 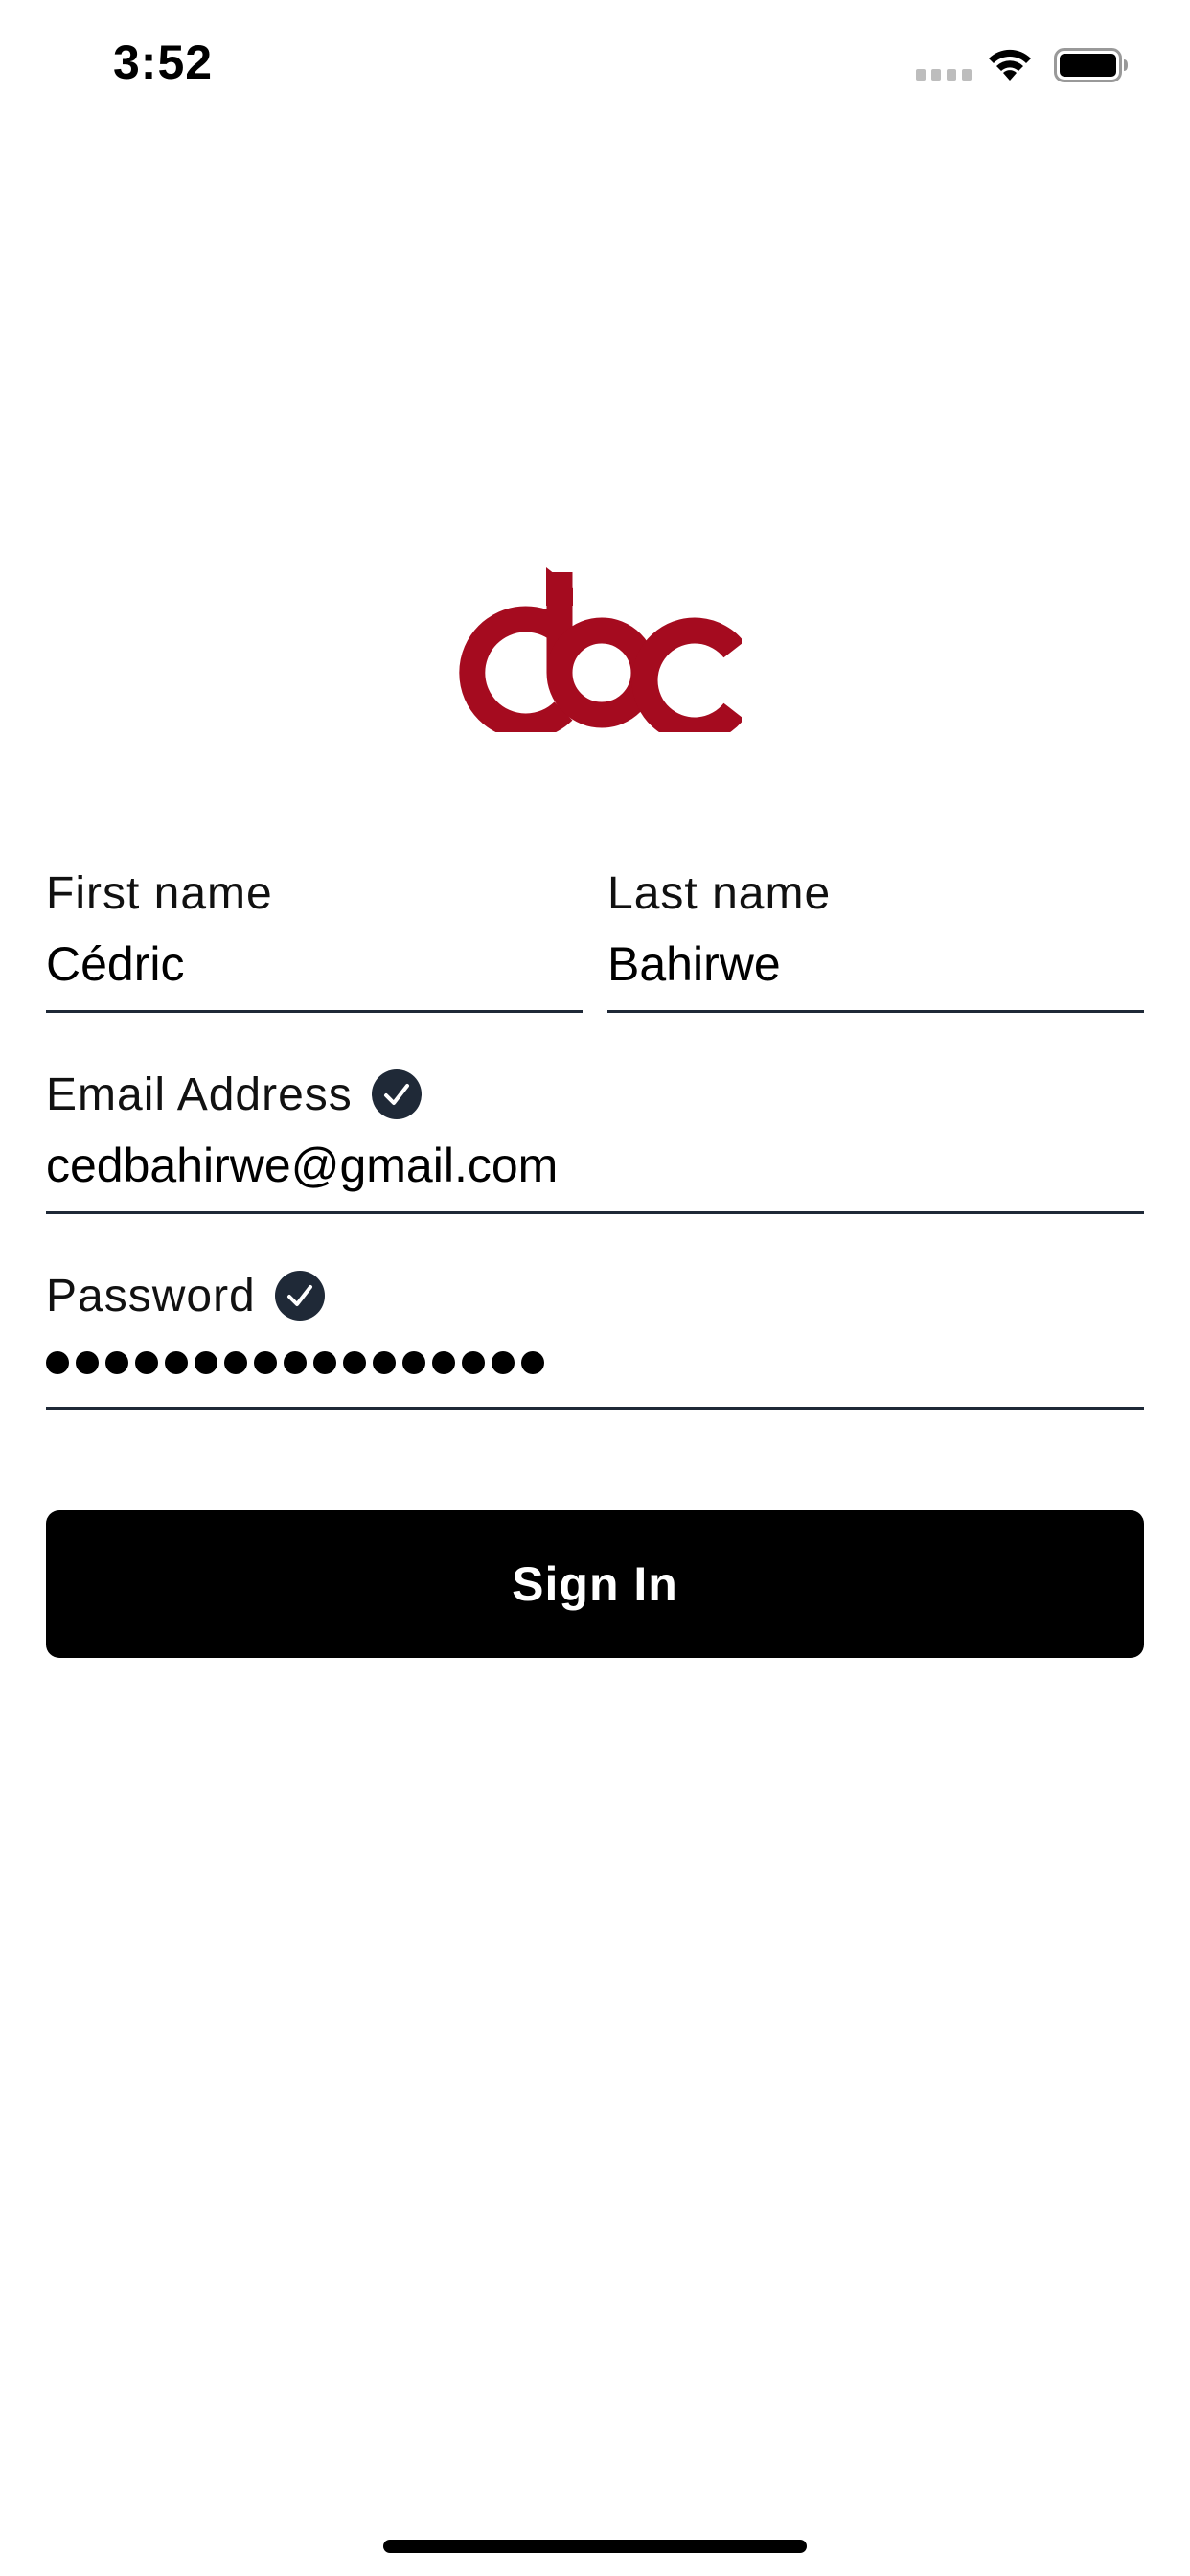 What do you see at coordinates (163, 62) in the screenshot?
I see `status-time: 3:52` at bounding box center [163, 62].